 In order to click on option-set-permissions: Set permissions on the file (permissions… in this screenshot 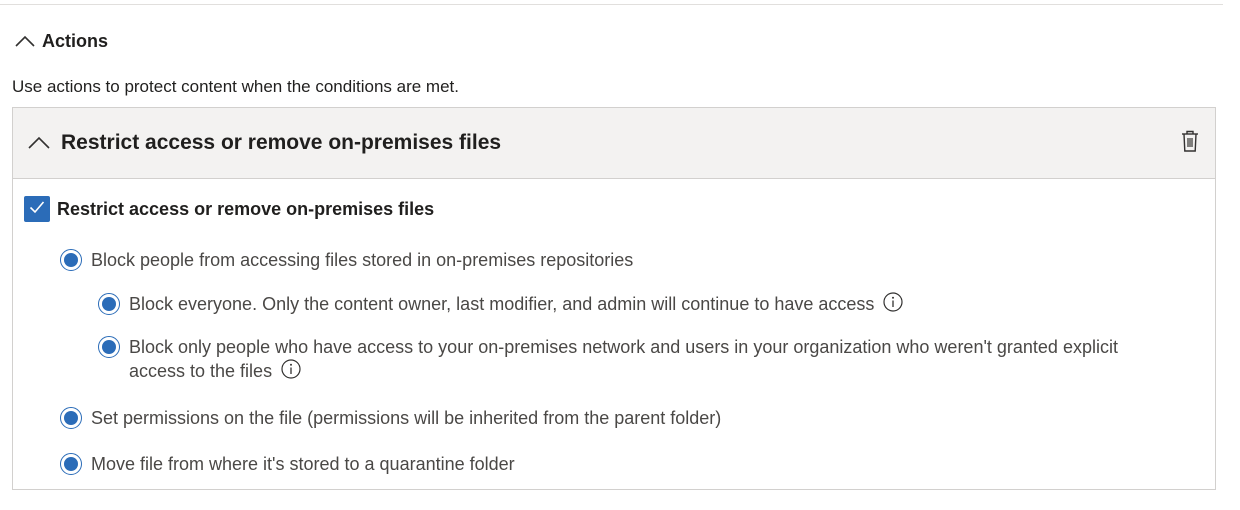, I will do `click(390, 418)`.